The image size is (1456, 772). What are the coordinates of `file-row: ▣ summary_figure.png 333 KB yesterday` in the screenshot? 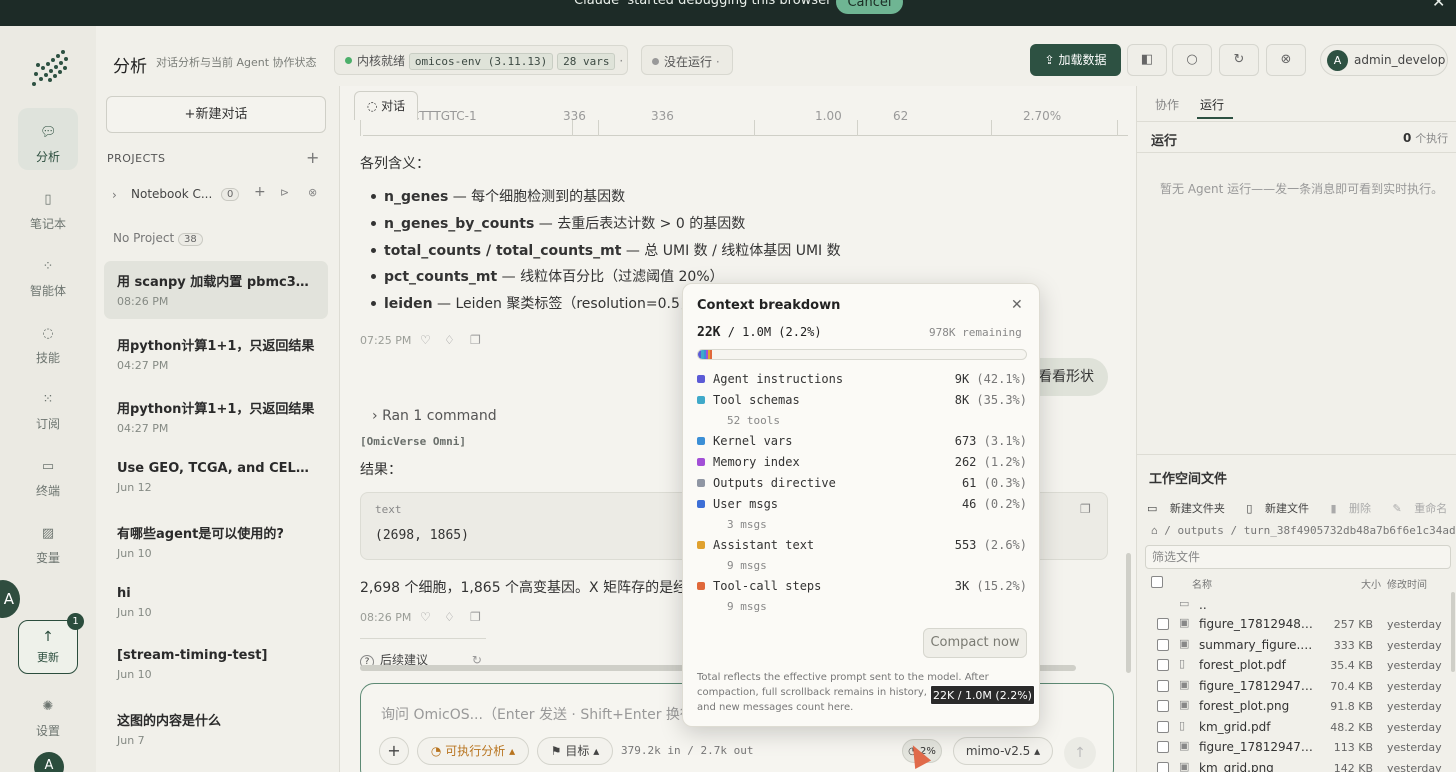 It's located at (1296, 646).